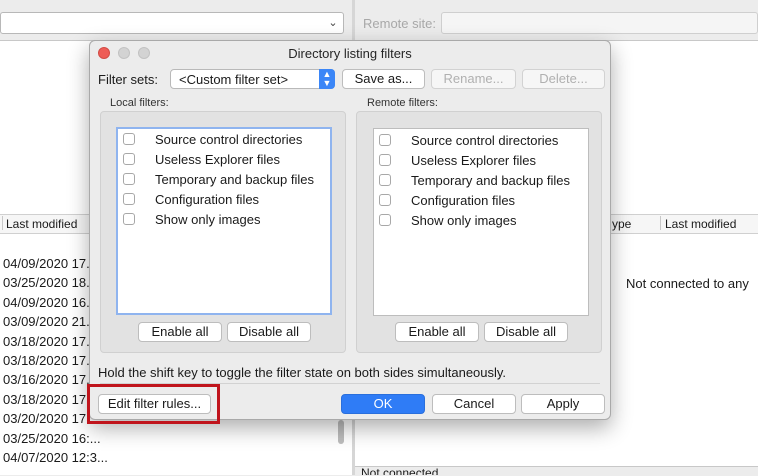  Describe the element at coordinates (474, 404) in the screenshot. I see `cancel-button: Cancel` at that location.